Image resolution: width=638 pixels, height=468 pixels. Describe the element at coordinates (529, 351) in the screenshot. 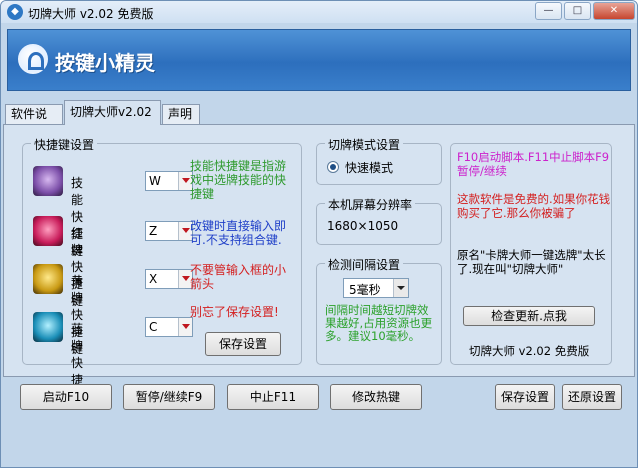

I see `version-text: 切牌大师 v2.02 免费版` at that location.